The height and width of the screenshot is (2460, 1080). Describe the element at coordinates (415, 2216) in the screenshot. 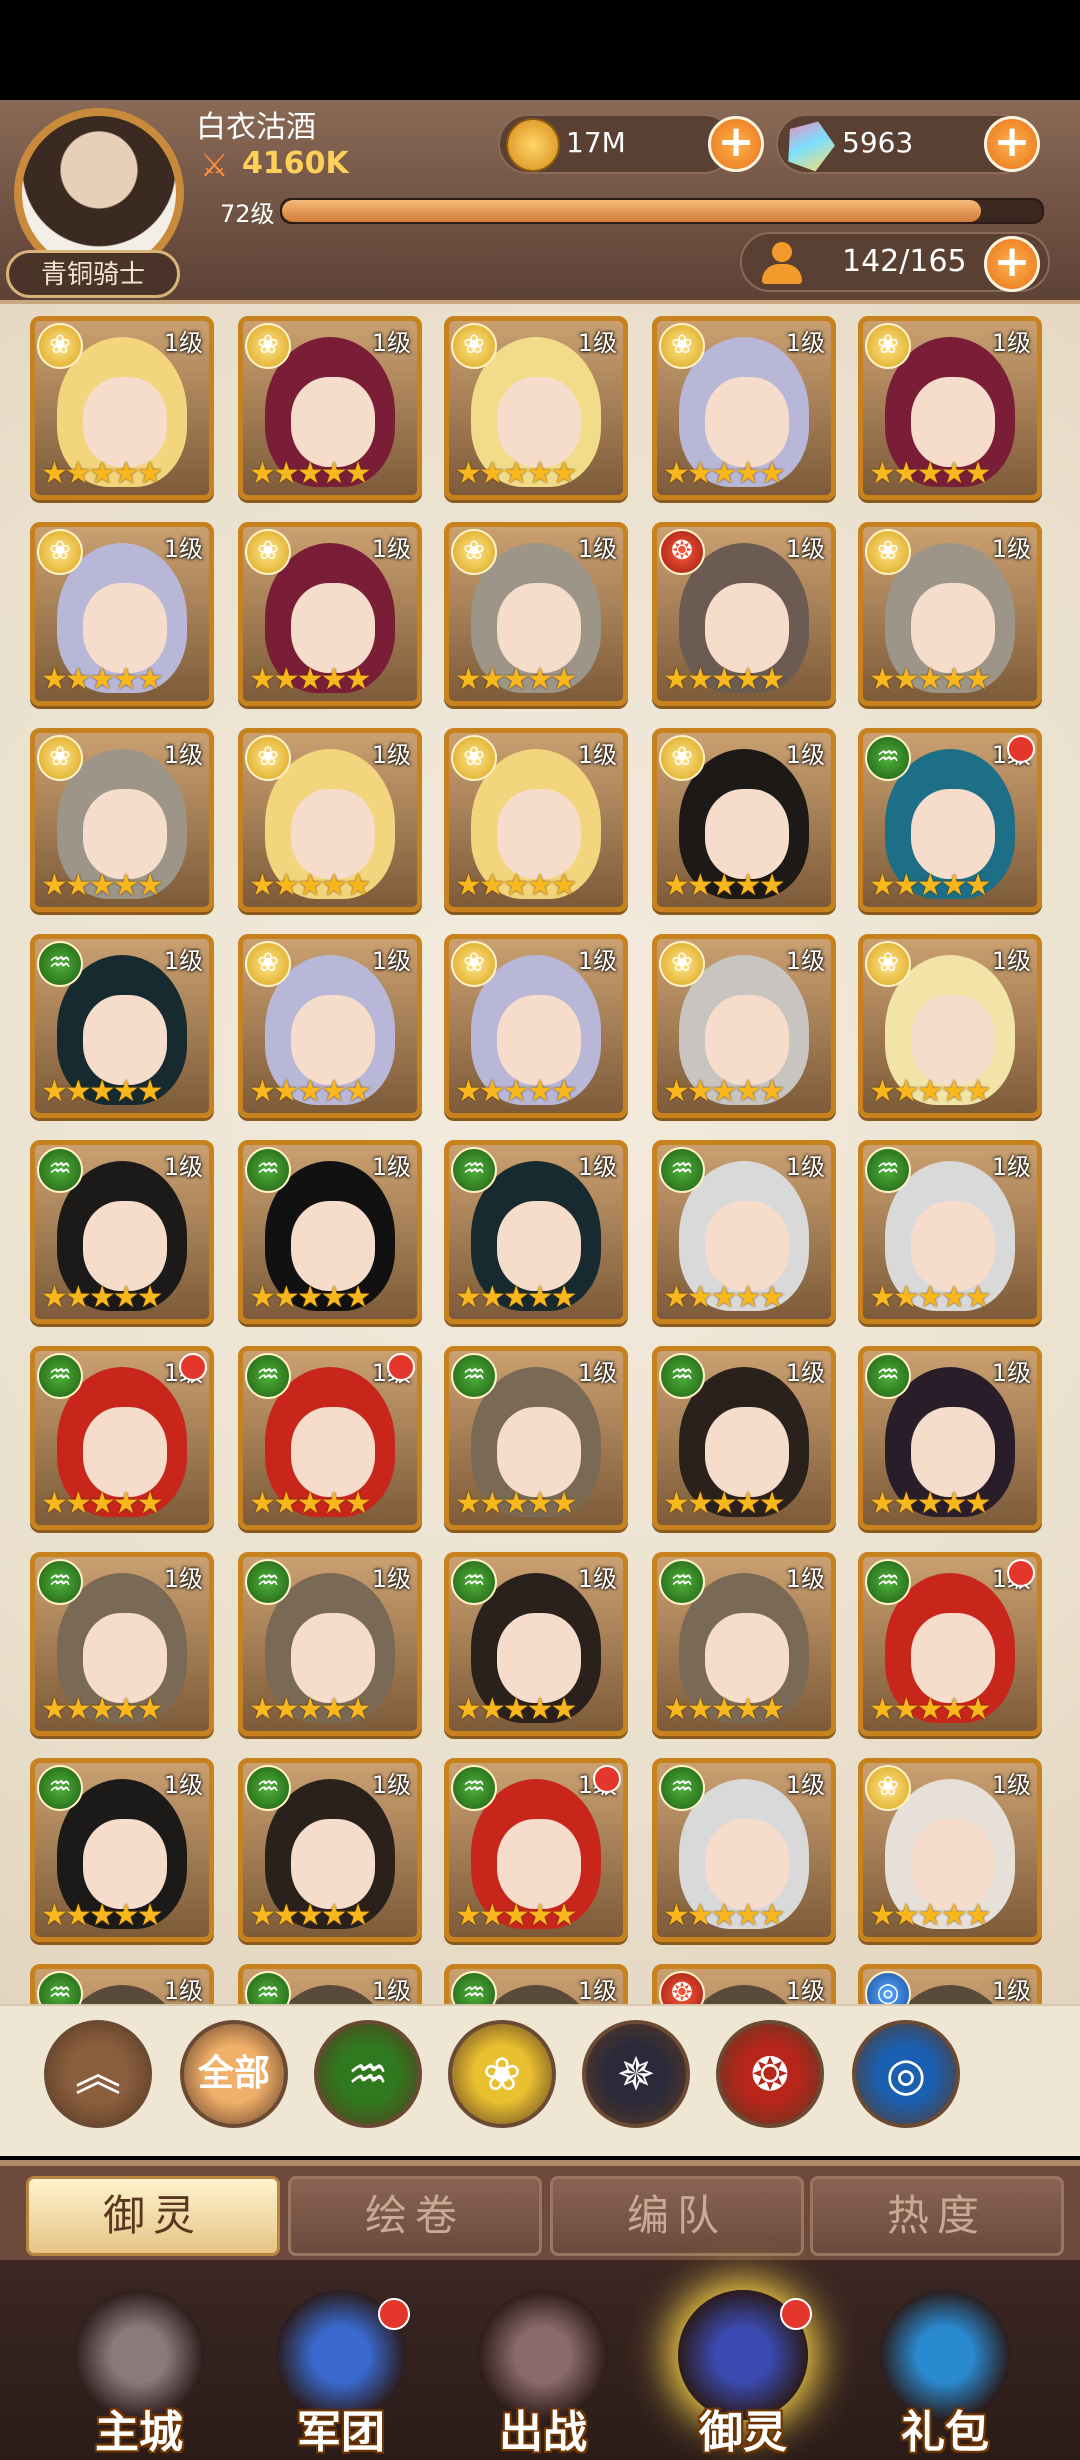

I see `tab-2: 绘卷` at that location.